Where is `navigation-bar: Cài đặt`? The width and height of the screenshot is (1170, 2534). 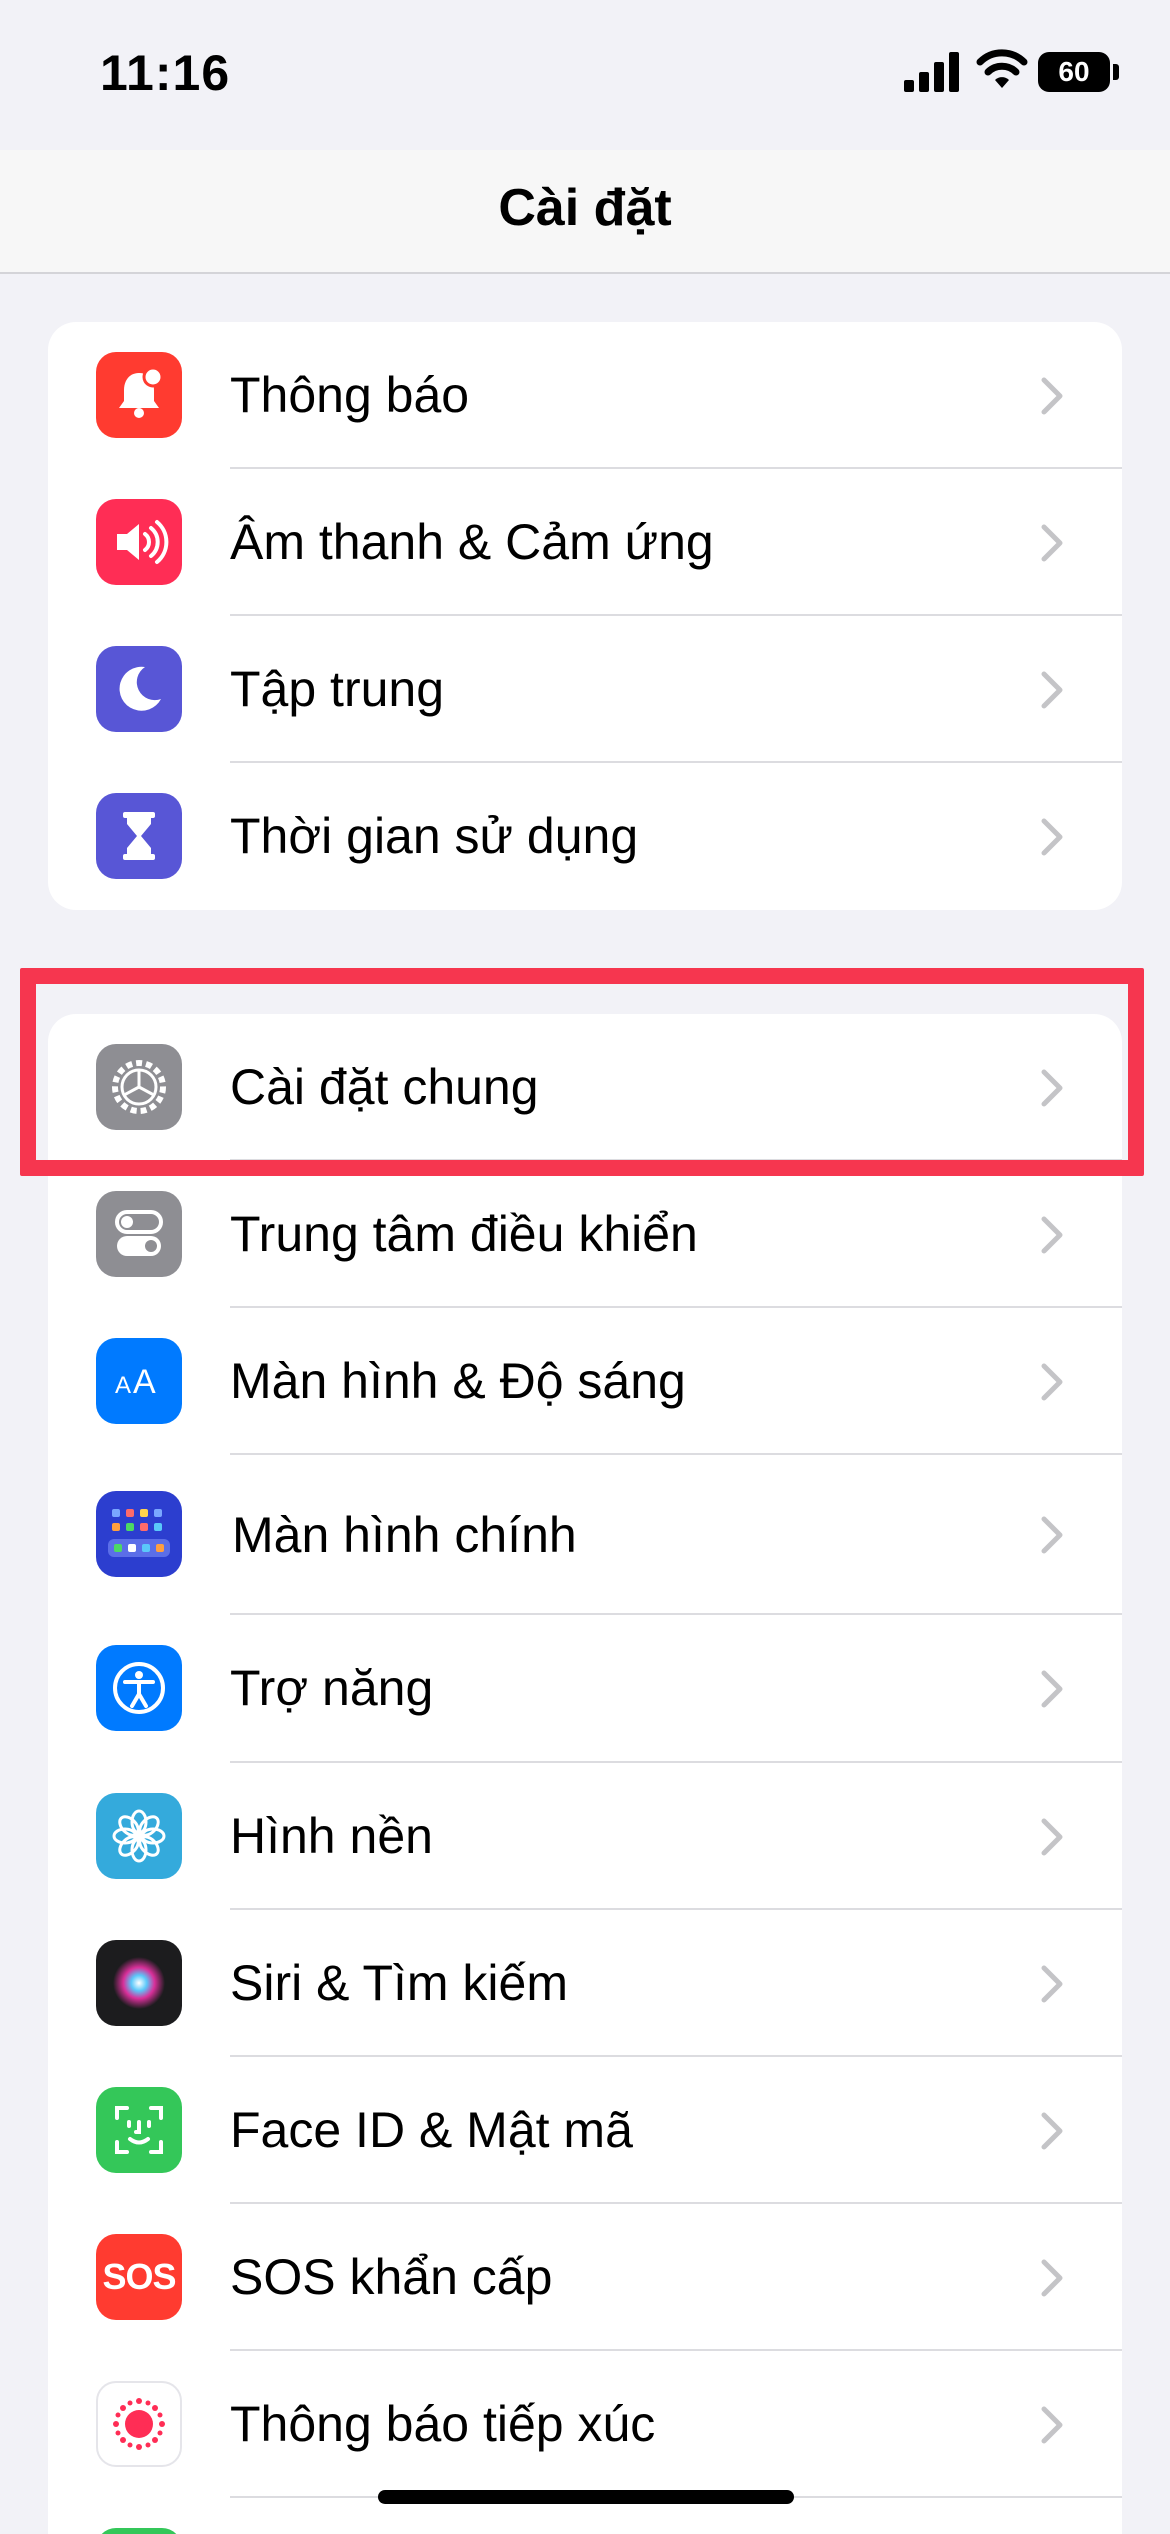
navigation-bar: Cài đặt is located at coordinates (585, 212).